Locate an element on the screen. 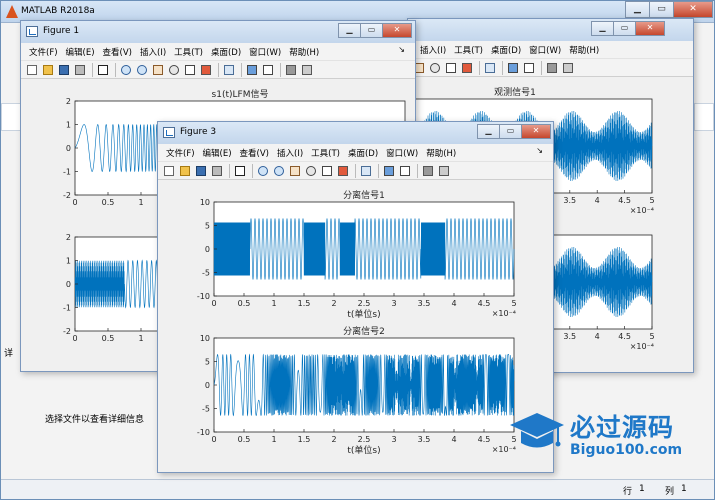 The image size is (715, 500). fig3-plot1-ytick-label: 5 is located at coordinates (207, 226).